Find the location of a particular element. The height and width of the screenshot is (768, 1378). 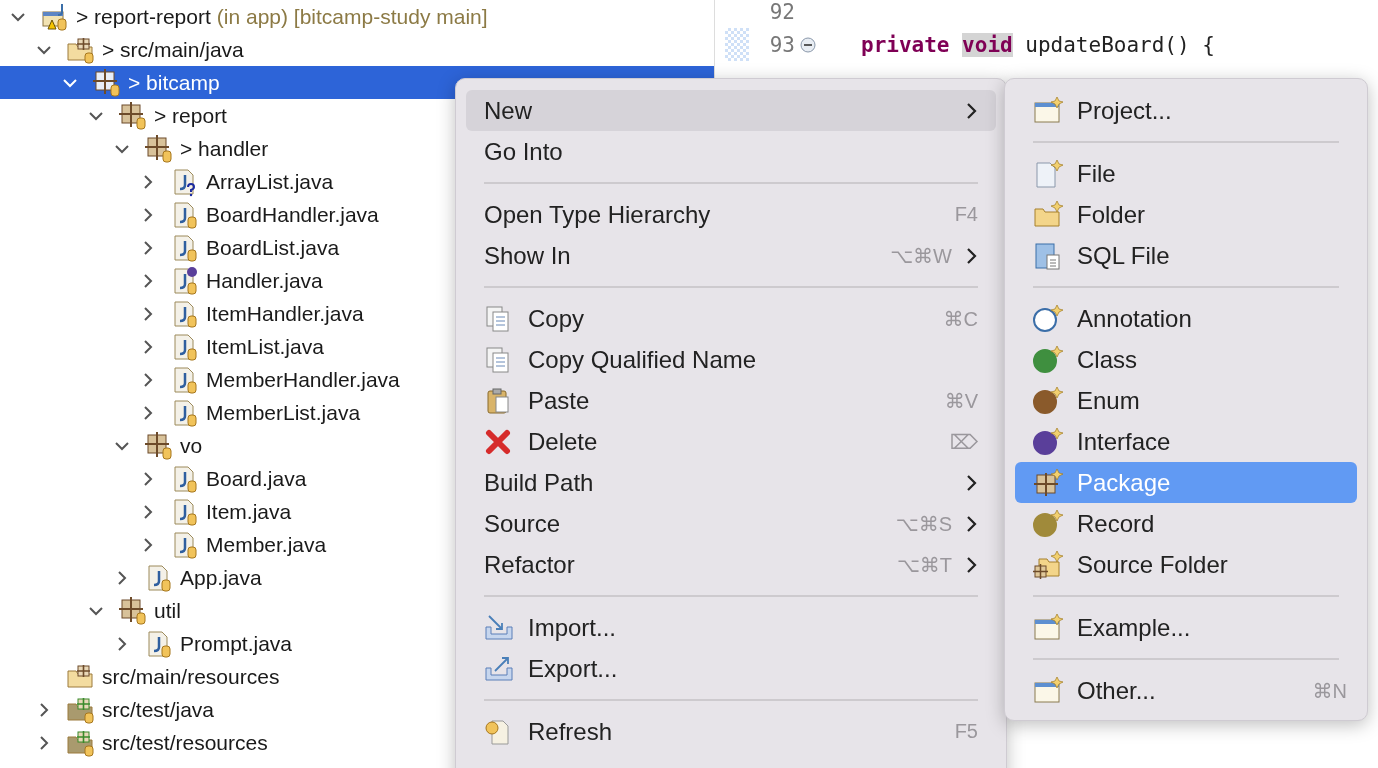

menu-item: Other... ⌘N is located at coordinates (1186, 690).